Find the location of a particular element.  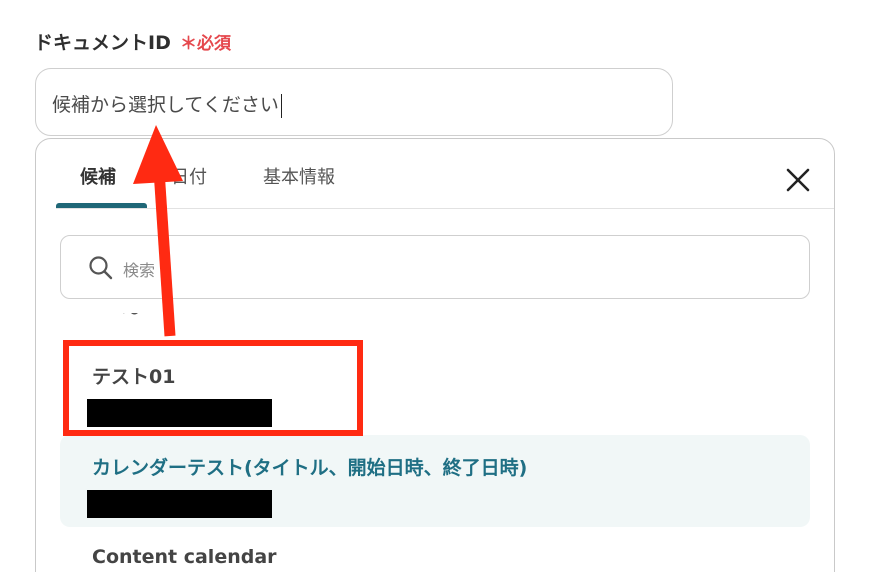

annotation-arrow is located at coordinates (158, 231).